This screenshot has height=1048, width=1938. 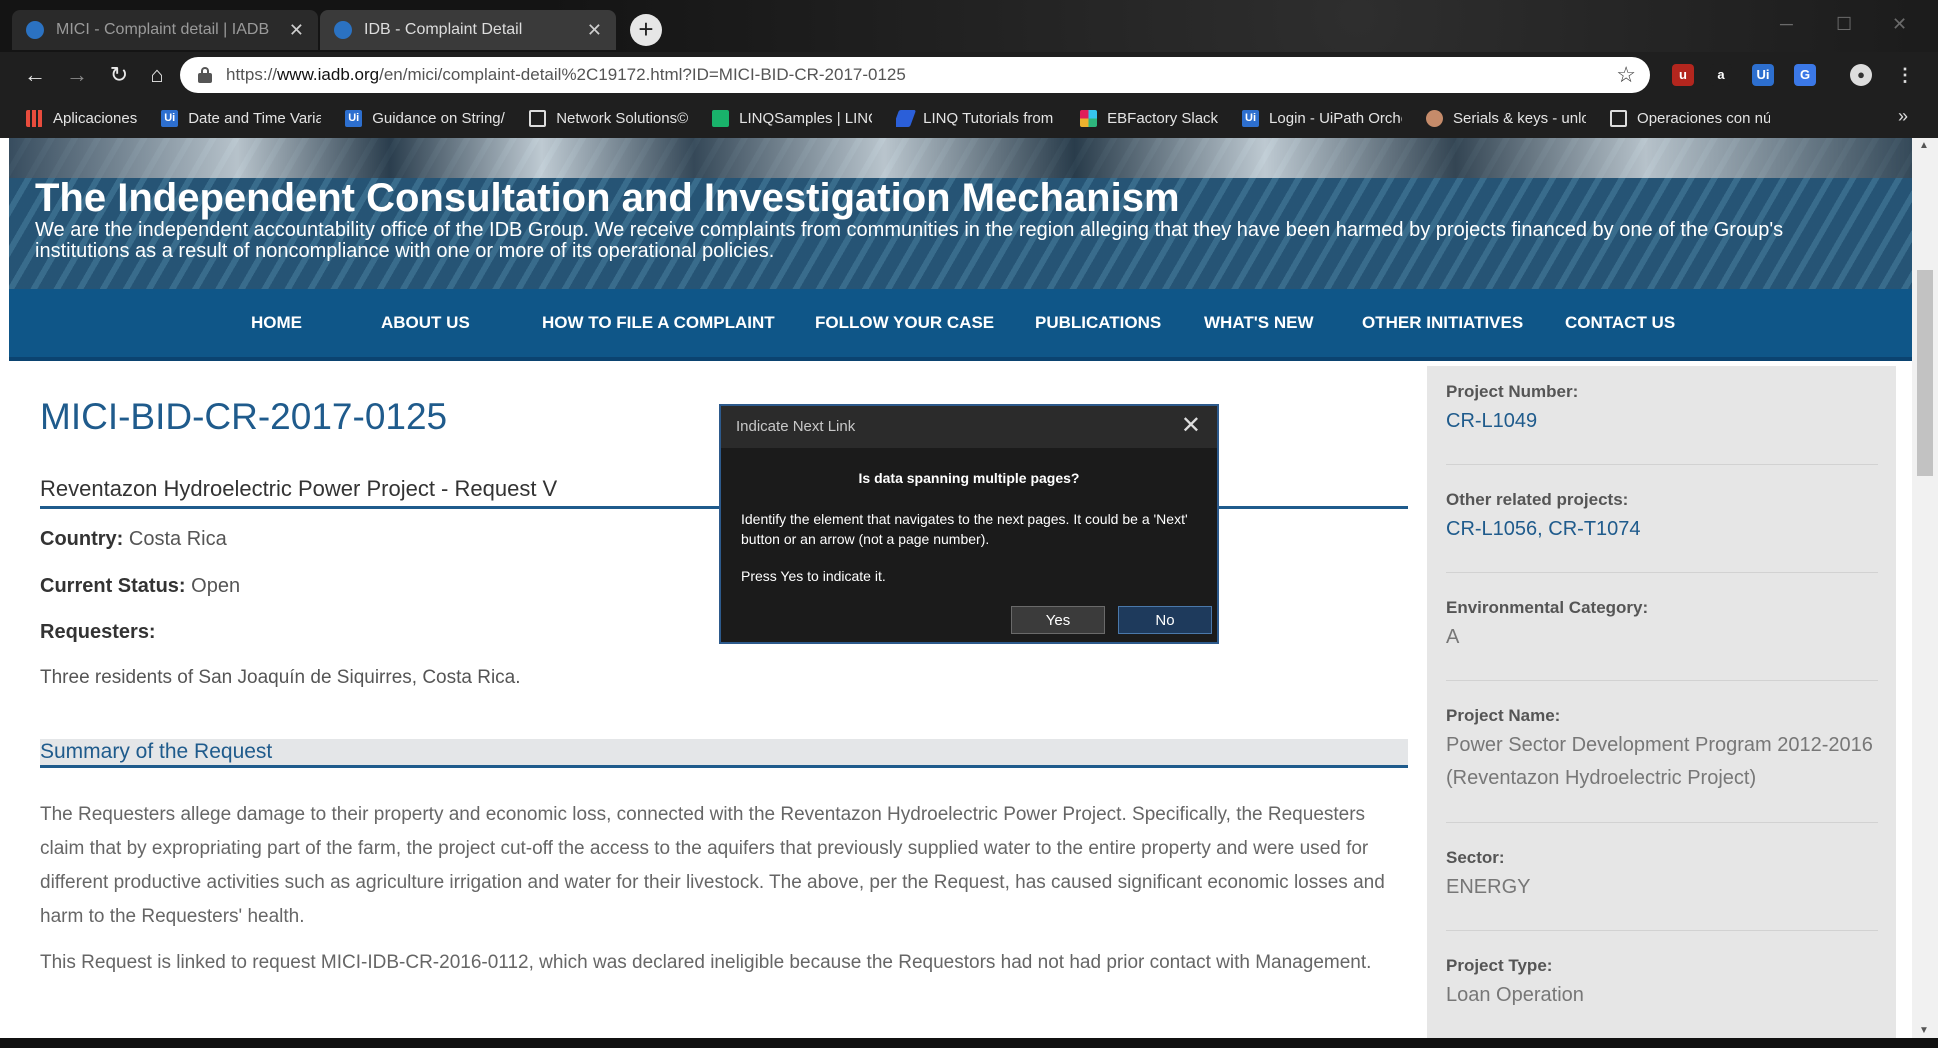 I want to click on summary-title: Summary of the Request, so click(x=156, y=751).